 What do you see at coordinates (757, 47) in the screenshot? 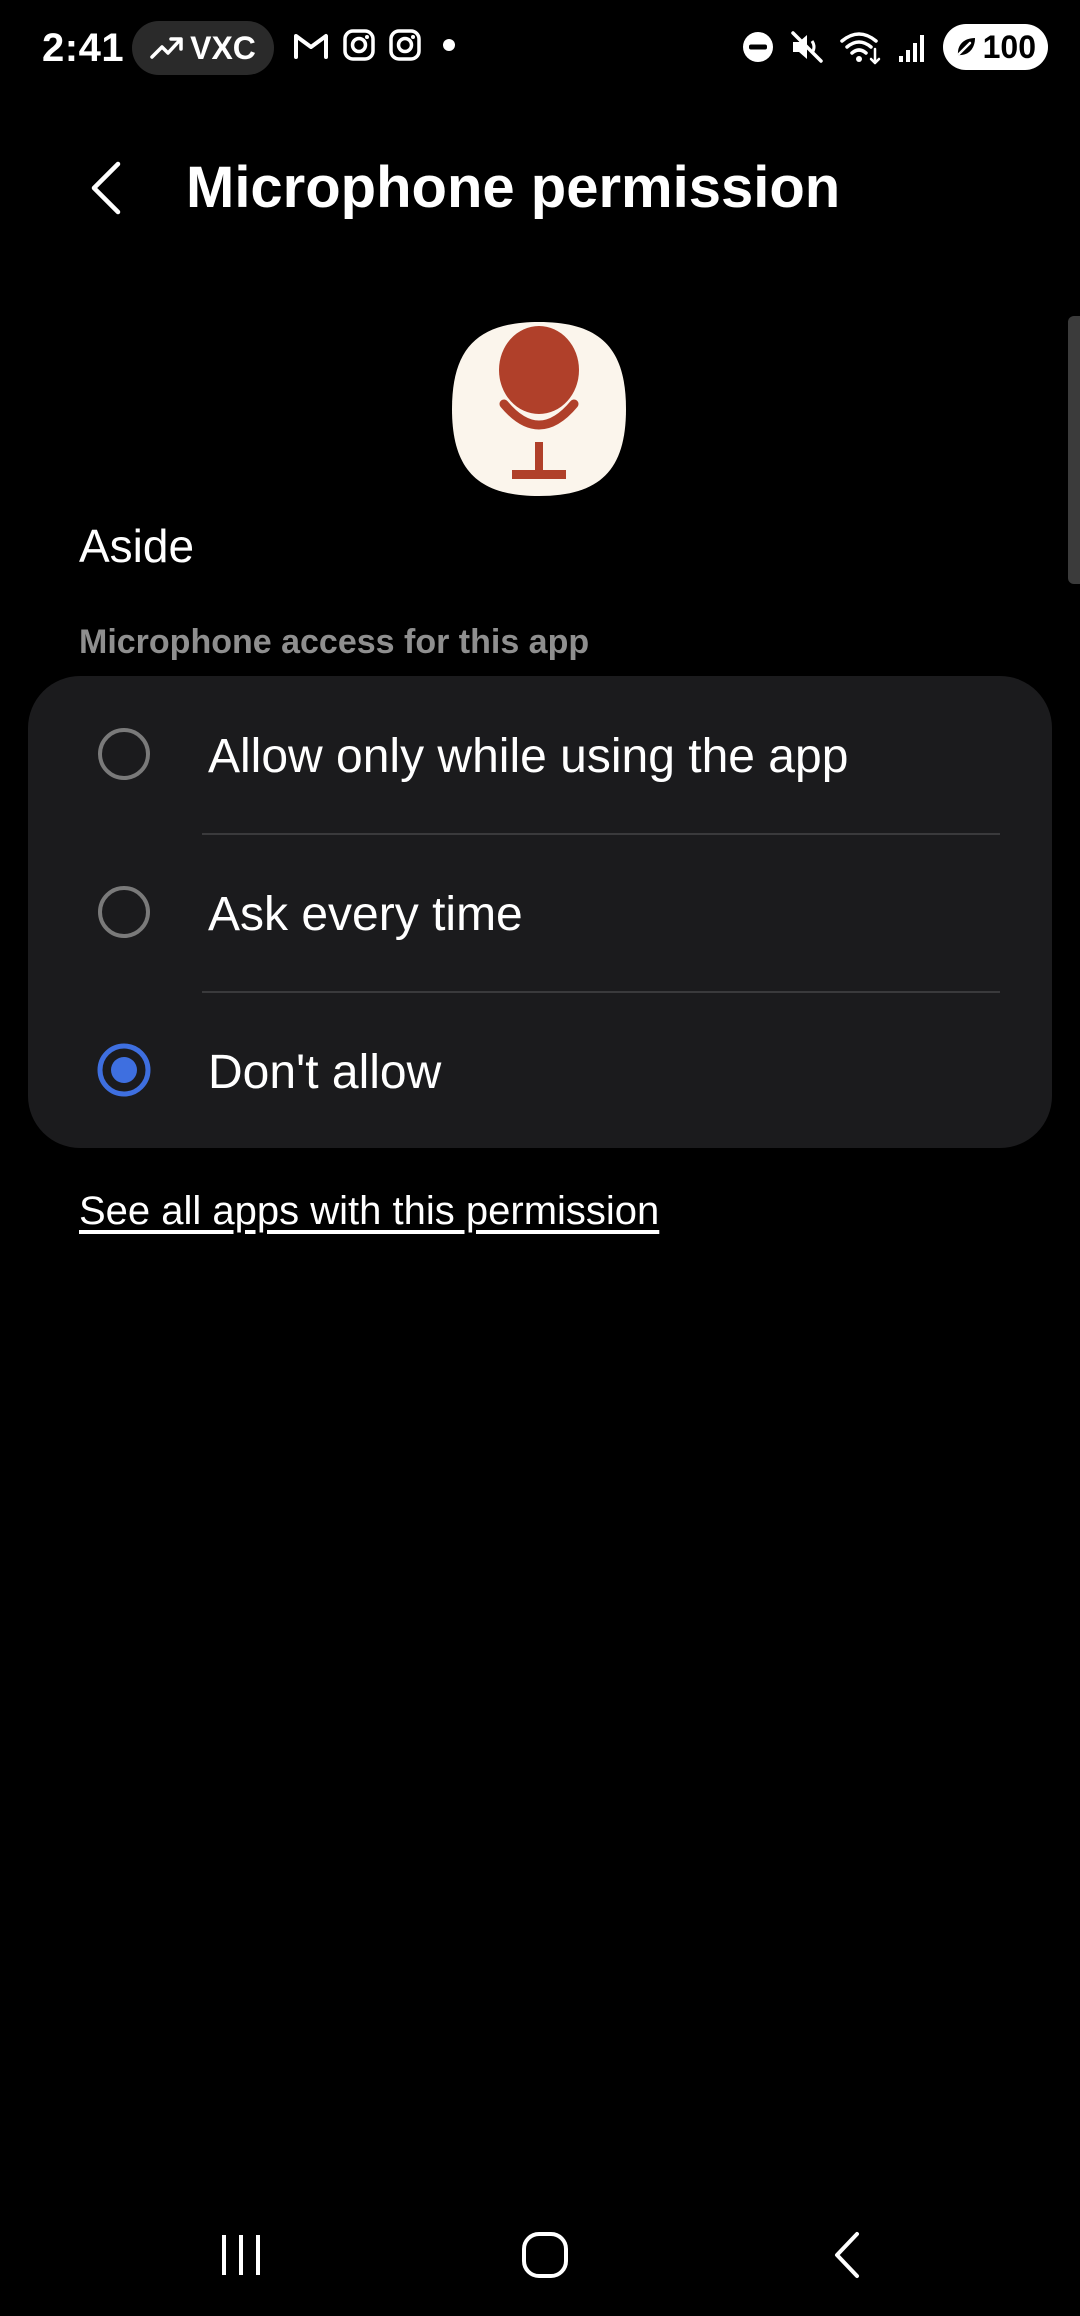
I see `do-not-disturb-icon` at bounding box center [757, 47].